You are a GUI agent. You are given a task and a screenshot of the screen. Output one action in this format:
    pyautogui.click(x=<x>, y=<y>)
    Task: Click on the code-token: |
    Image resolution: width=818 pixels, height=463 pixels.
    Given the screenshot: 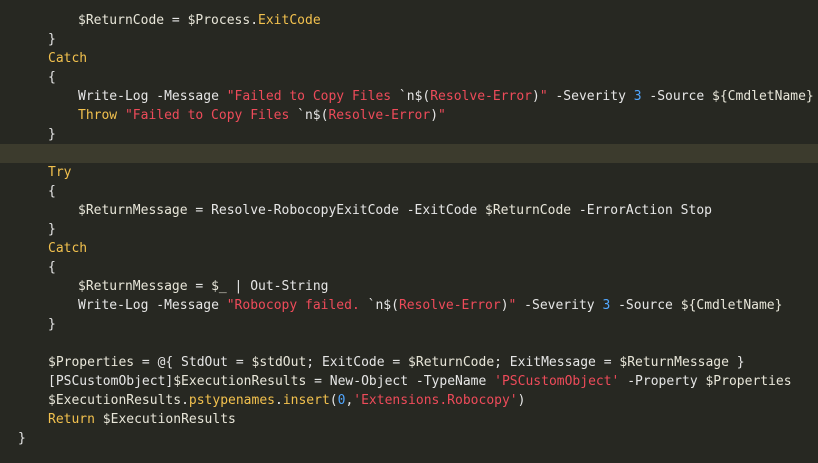 What is the action you would take?
    pyautogui.click(x=238, y=286)
    